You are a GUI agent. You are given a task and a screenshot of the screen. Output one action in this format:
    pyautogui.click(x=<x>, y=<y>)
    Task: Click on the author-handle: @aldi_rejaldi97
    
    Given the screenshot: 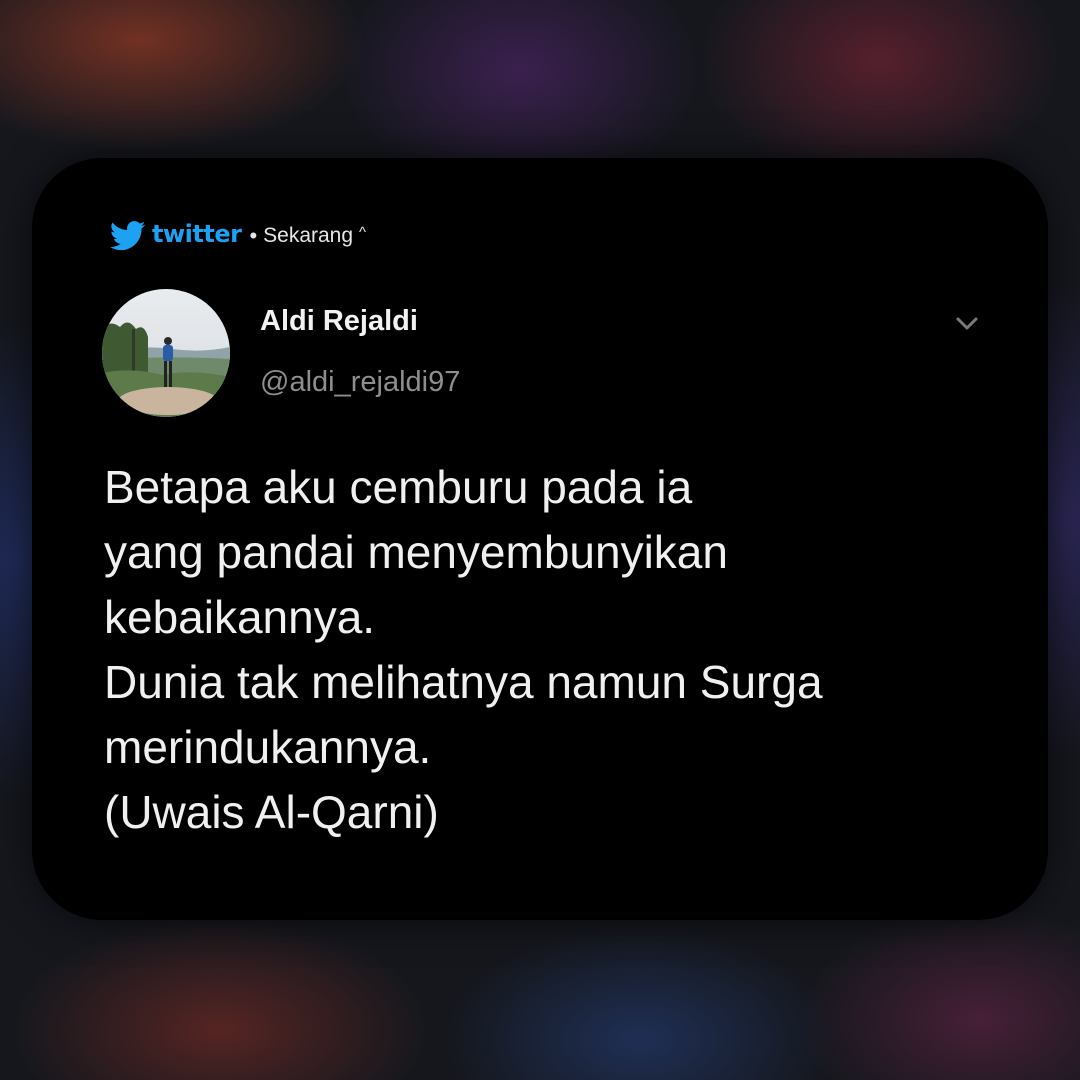 What is the action you would take?
    pyautogui.click(x=360, y=382)
    